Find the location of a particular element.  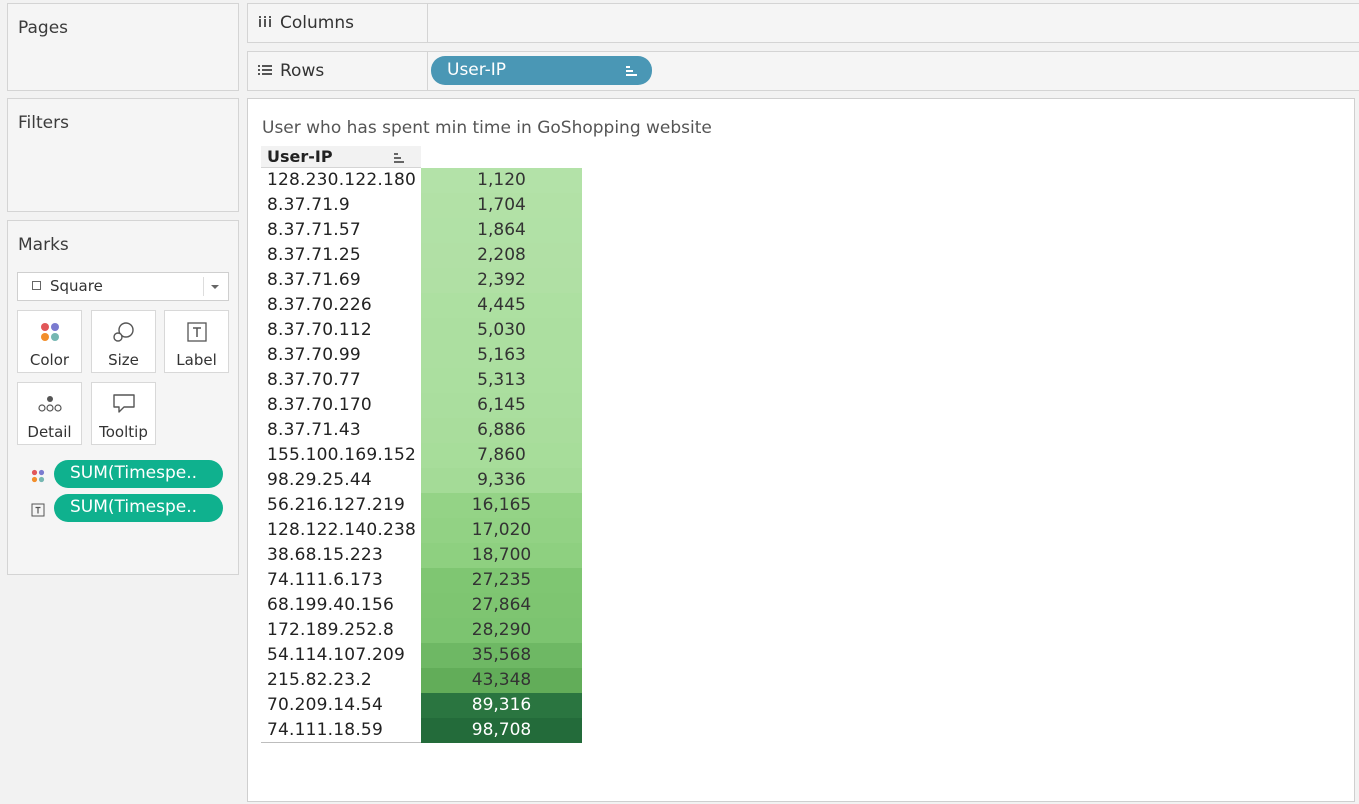

user-ip-cell: 8.37.71.25 is located at coordinates (314, 255).